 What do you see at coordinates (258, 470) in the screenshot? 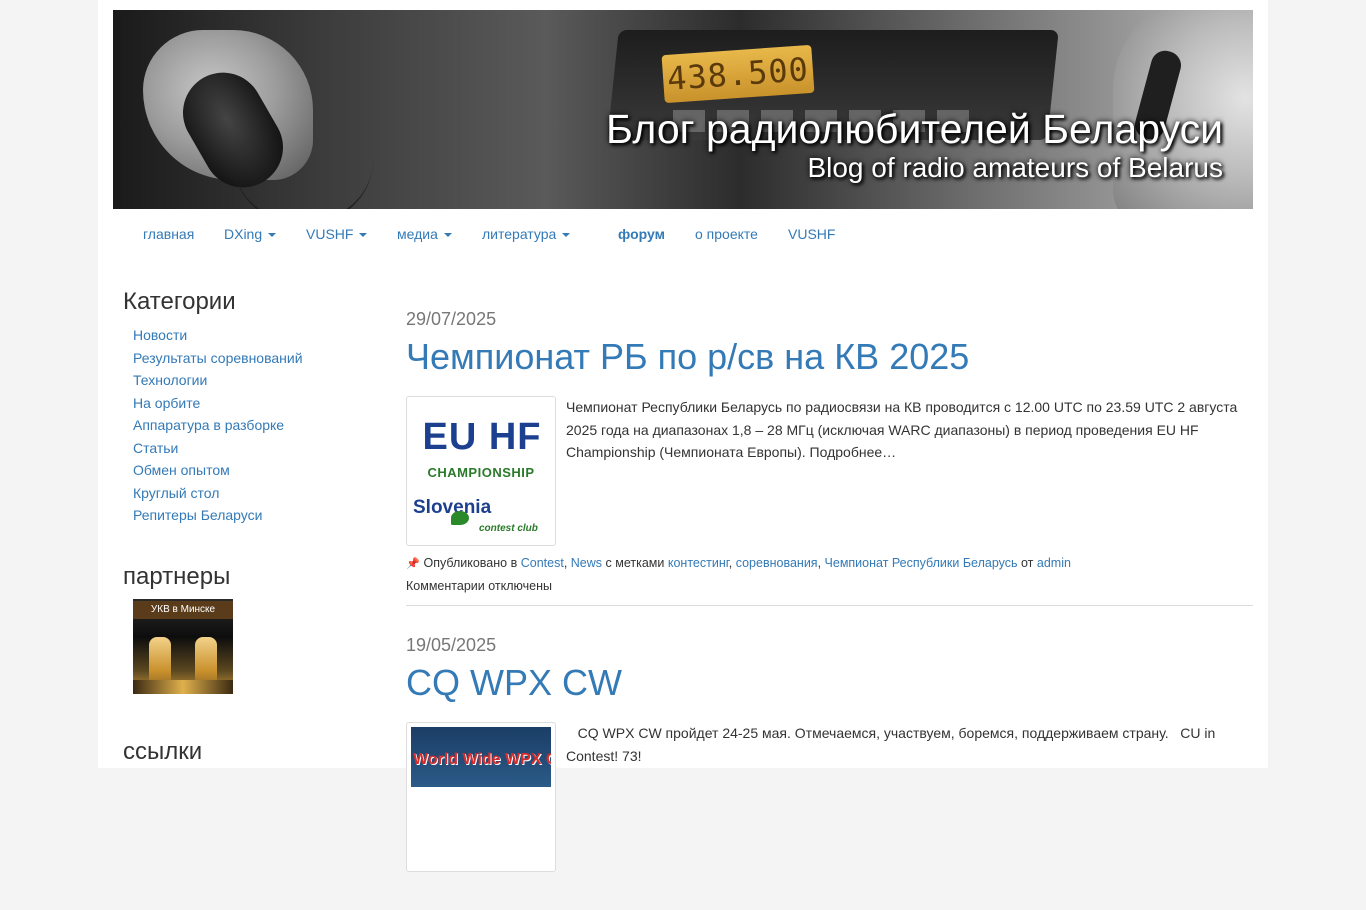
I see `list-item: Обмен опытом` at bounding box center [258, 470].